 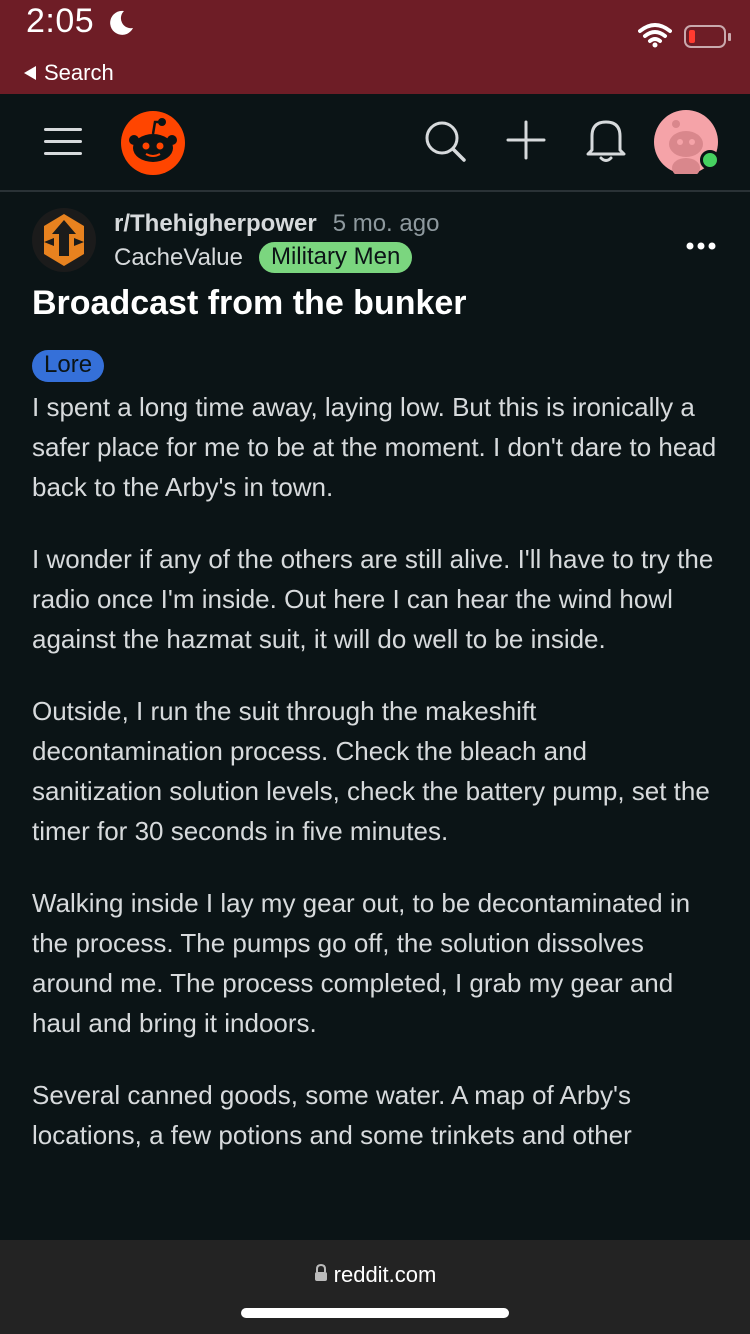 I want to click on battery-icon, so click(x=708, y=39).